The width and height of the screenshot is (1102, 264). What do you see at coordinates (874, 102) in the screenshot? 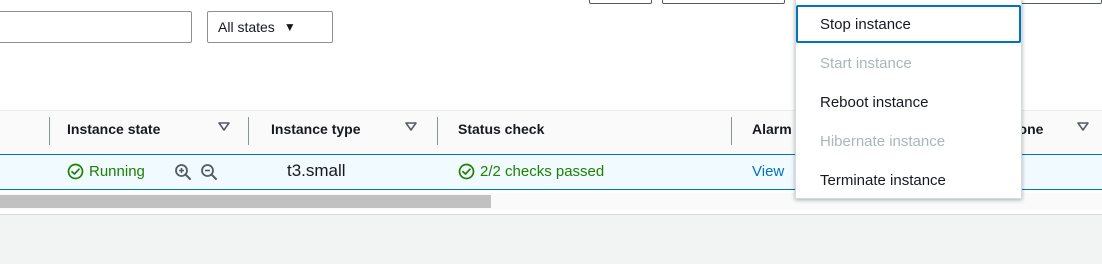
I see `menu-item-label: Reboot instance` at bounding box center [874, 102].